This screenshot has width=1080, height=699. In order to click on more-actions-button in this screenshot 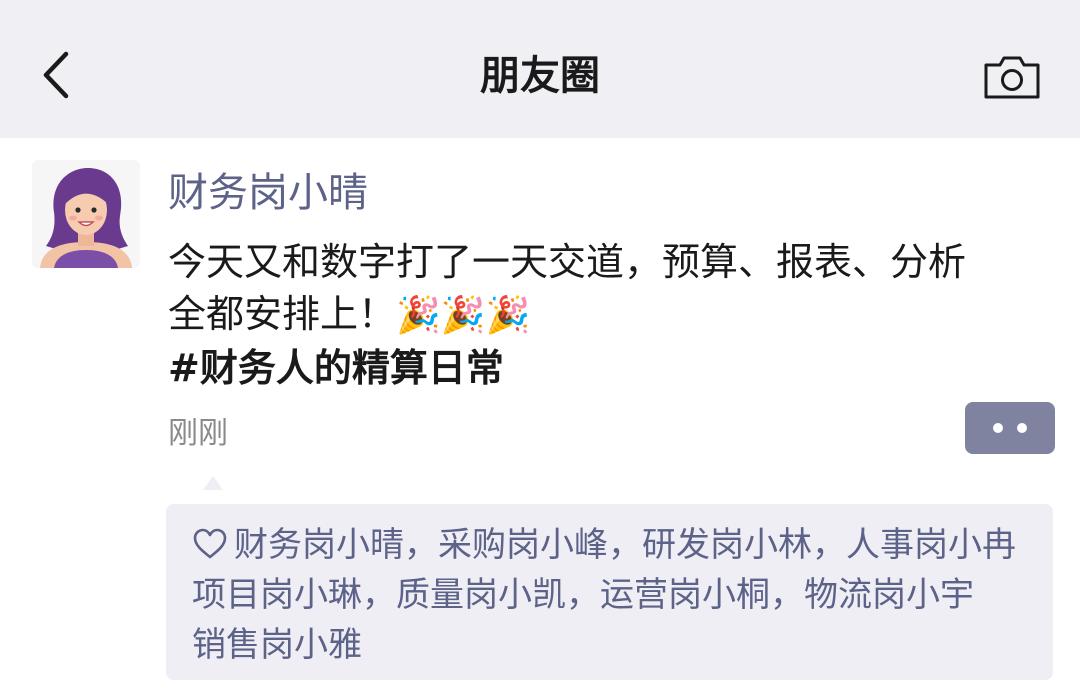, I will do `click(1010, 428)`.